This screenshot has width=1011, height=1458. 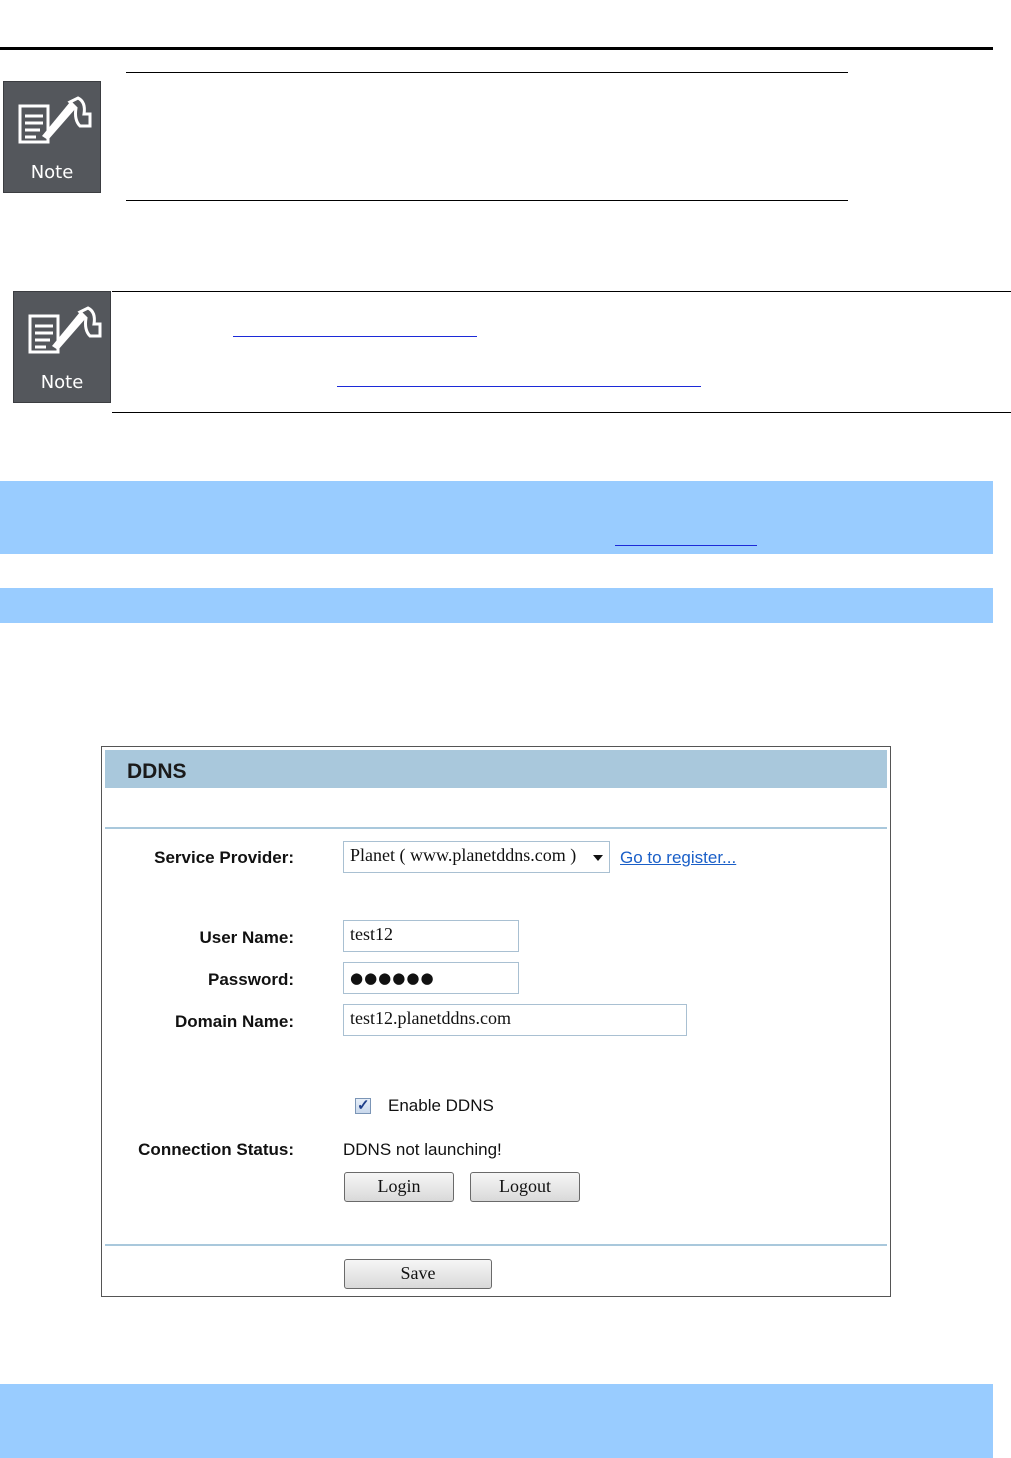 What do you see at coordinates (441, 1105) in the screenshot?
I see `enable-ddns-label: Enable DDNS` at bounding box center [441, 1105].